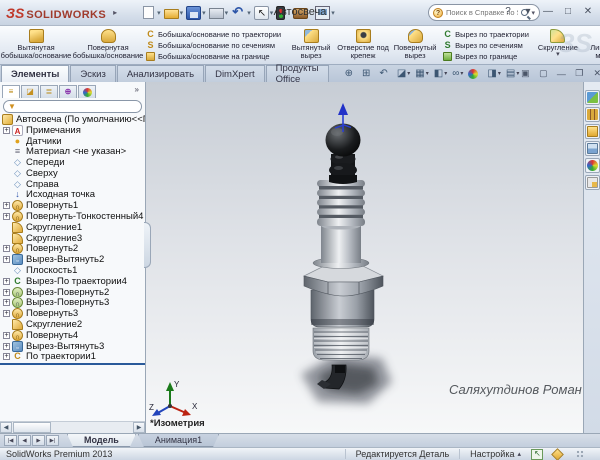  I want to click on new-document-icon: ▾, so click(151, 12).